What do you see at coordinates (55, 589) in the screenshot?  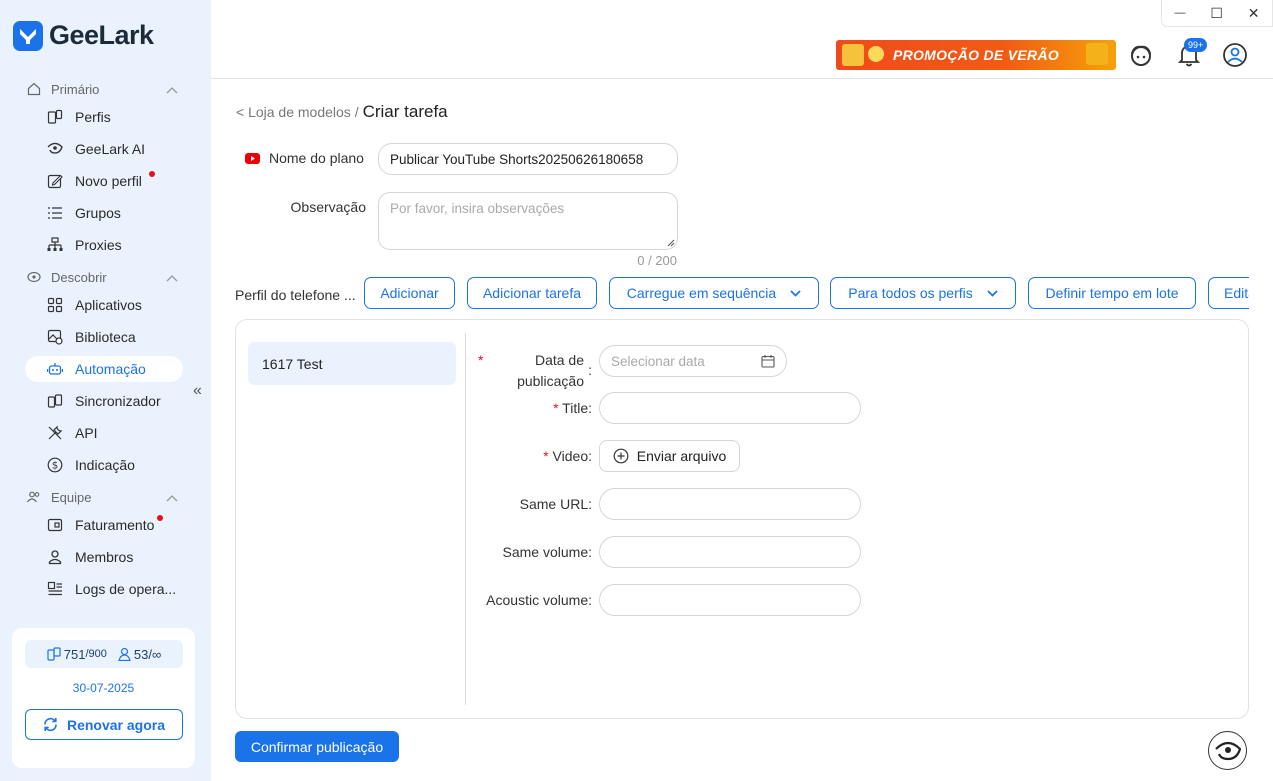 I see `logs-icon` at bounding box center [55, 589].